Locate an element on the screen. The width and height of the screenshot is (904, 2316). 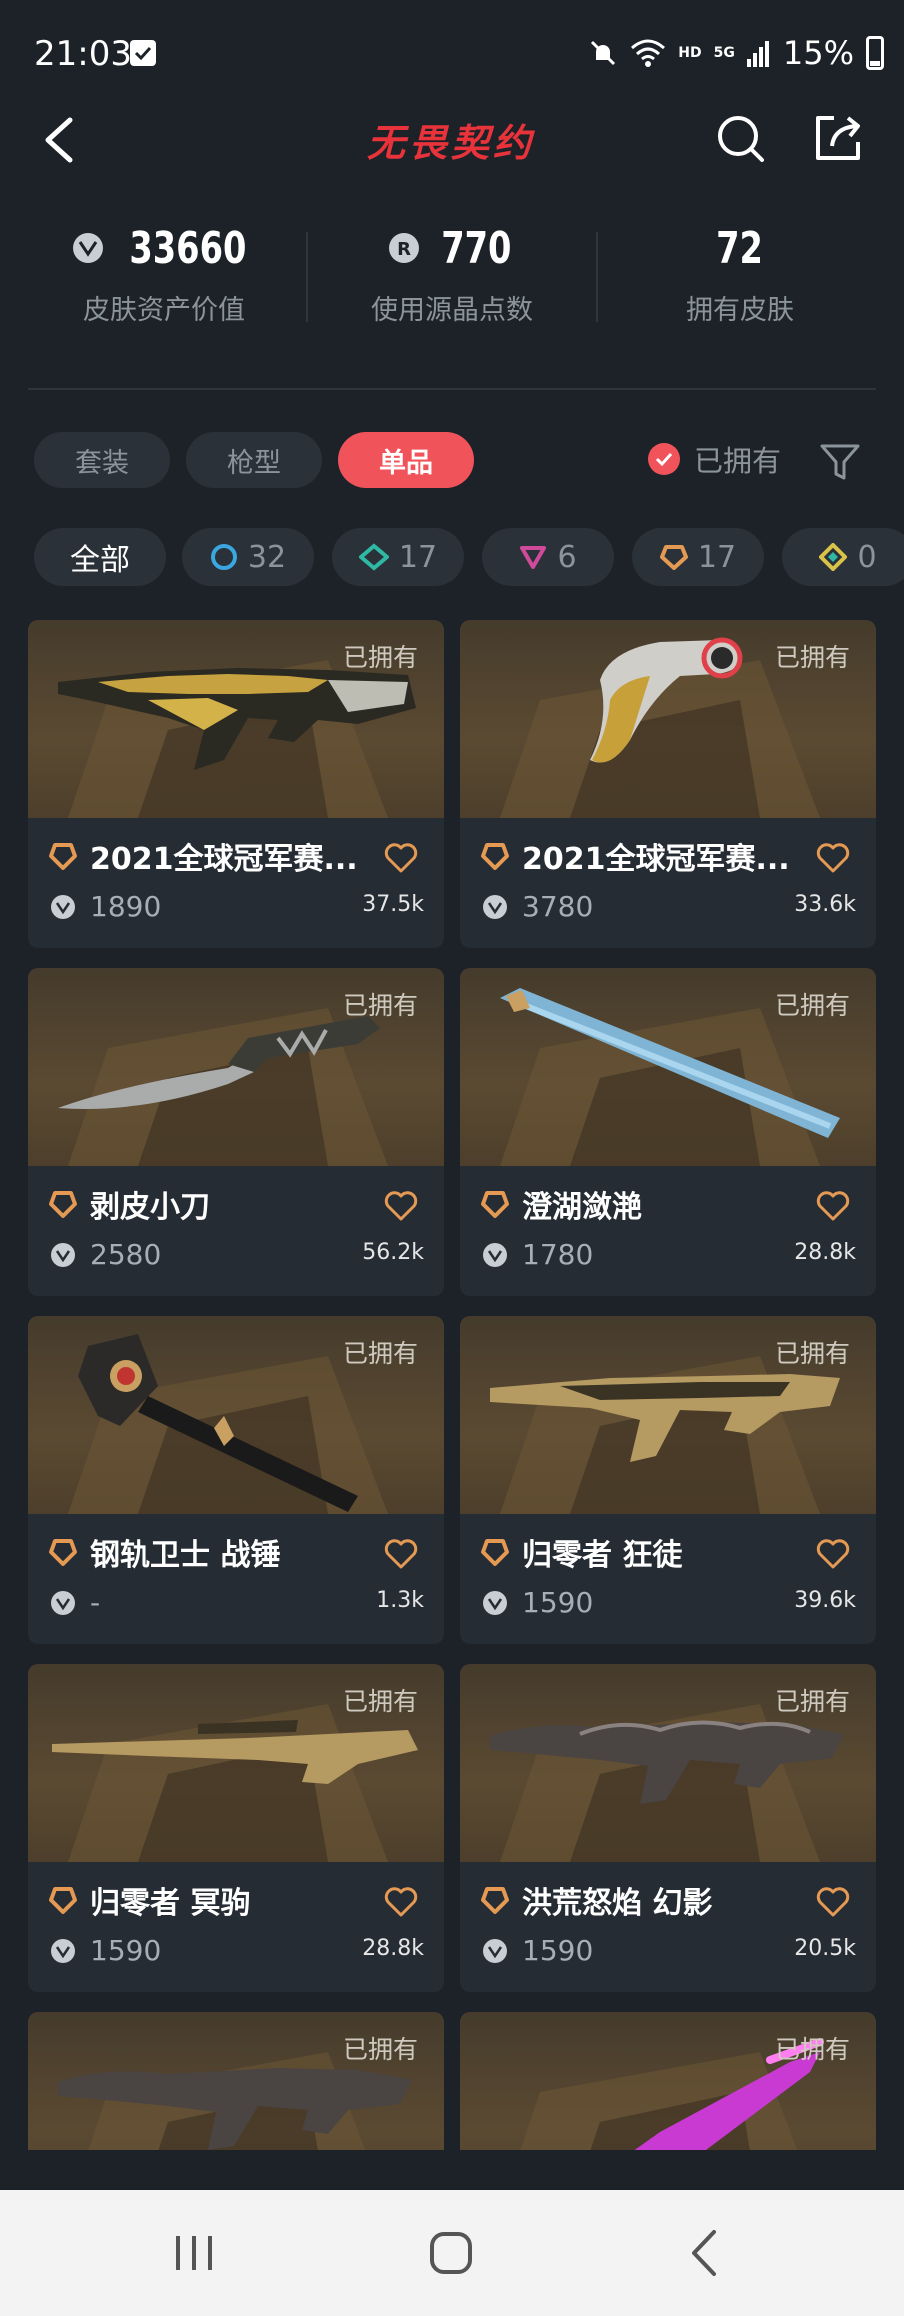
select-tier-icon is located at coordinates (223, 557).